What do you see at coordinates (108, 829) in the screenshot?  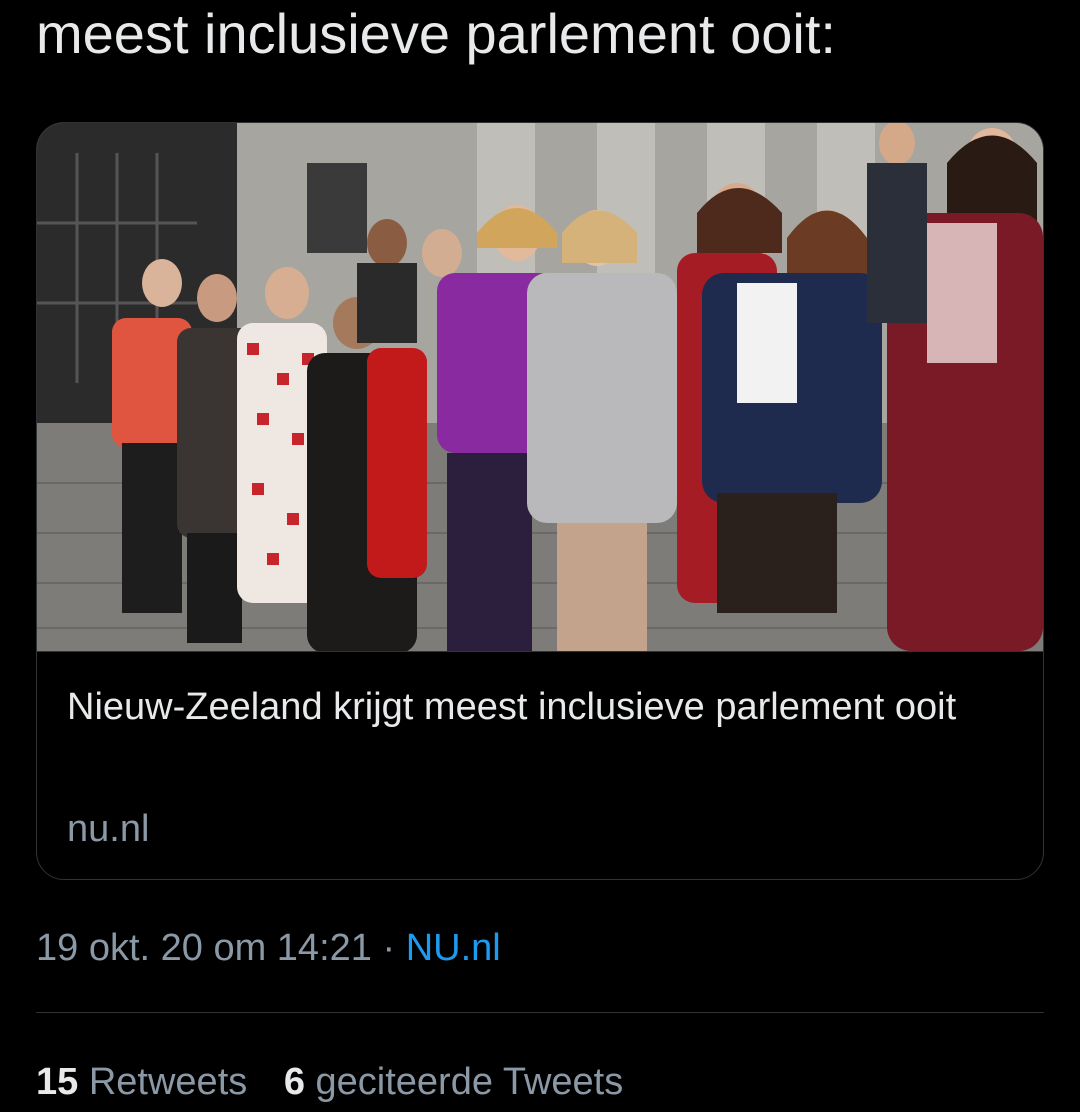 I see `card-domain: nu.nl` at bounding box center [108, 829].